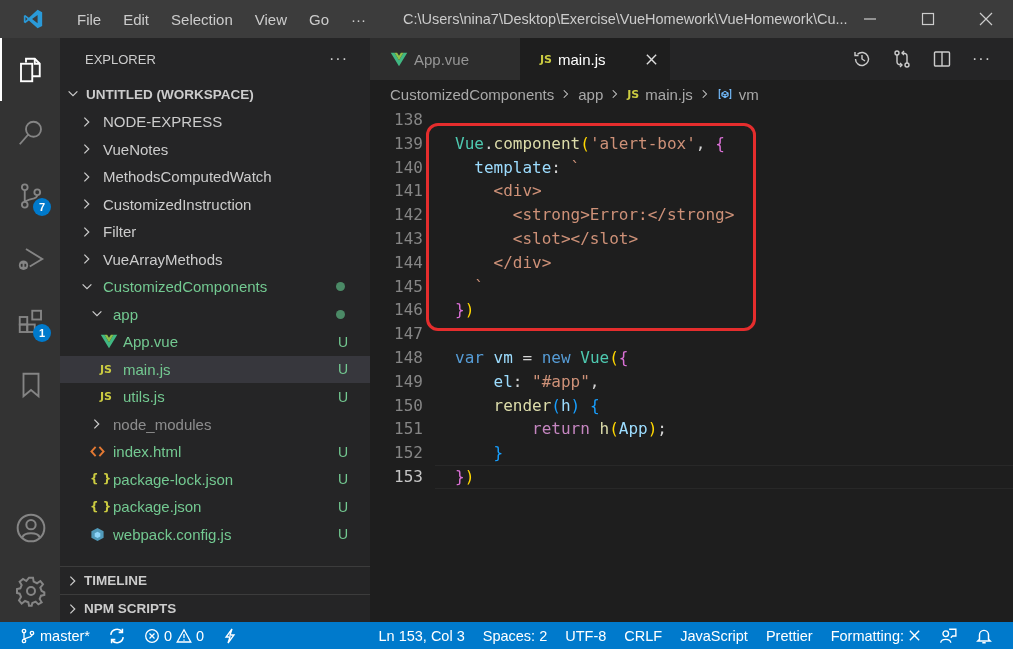  What do you see at coordinates (215, 149) in the screenshot?
I see `tree-item: VueNotes` at bounding box center [215, 149].